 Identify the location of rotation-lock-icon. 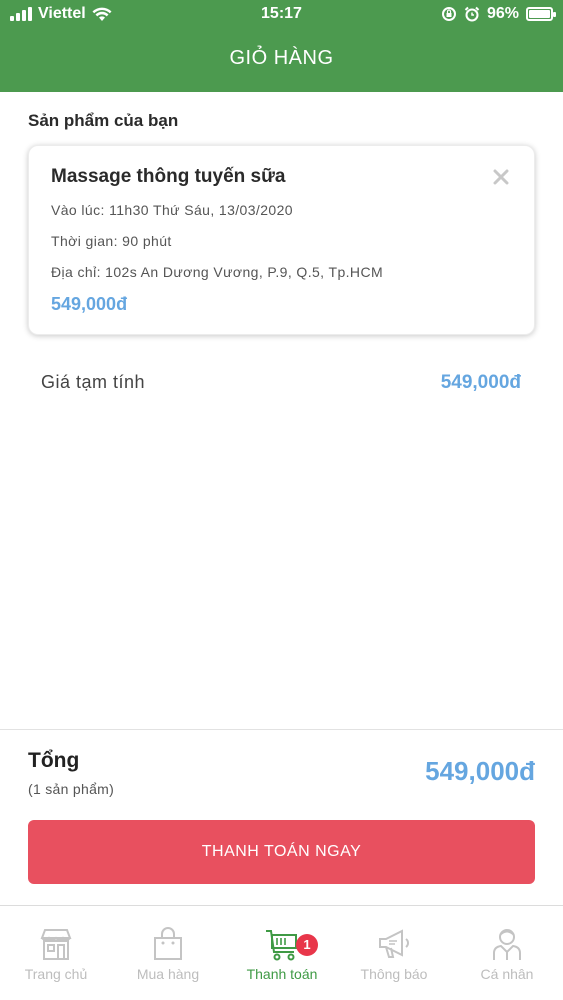
(448, 14).